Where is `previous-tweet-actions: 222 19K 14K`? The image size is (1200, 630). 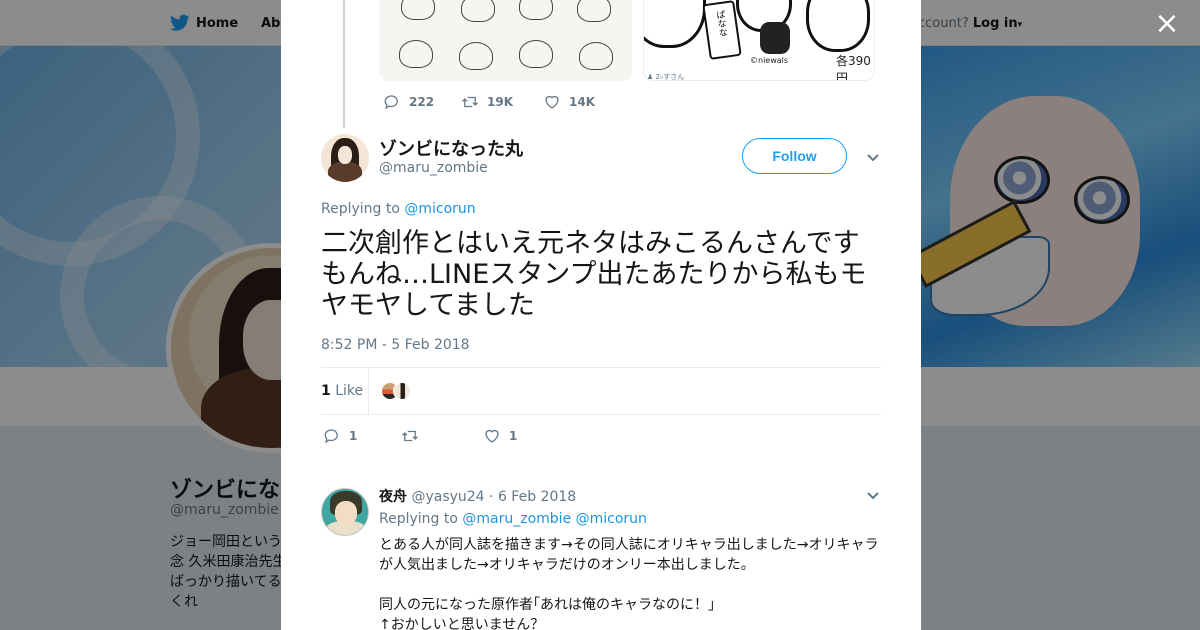 previous-tweet-actions: 222 19K 14K is located at coordinates (489, 102).